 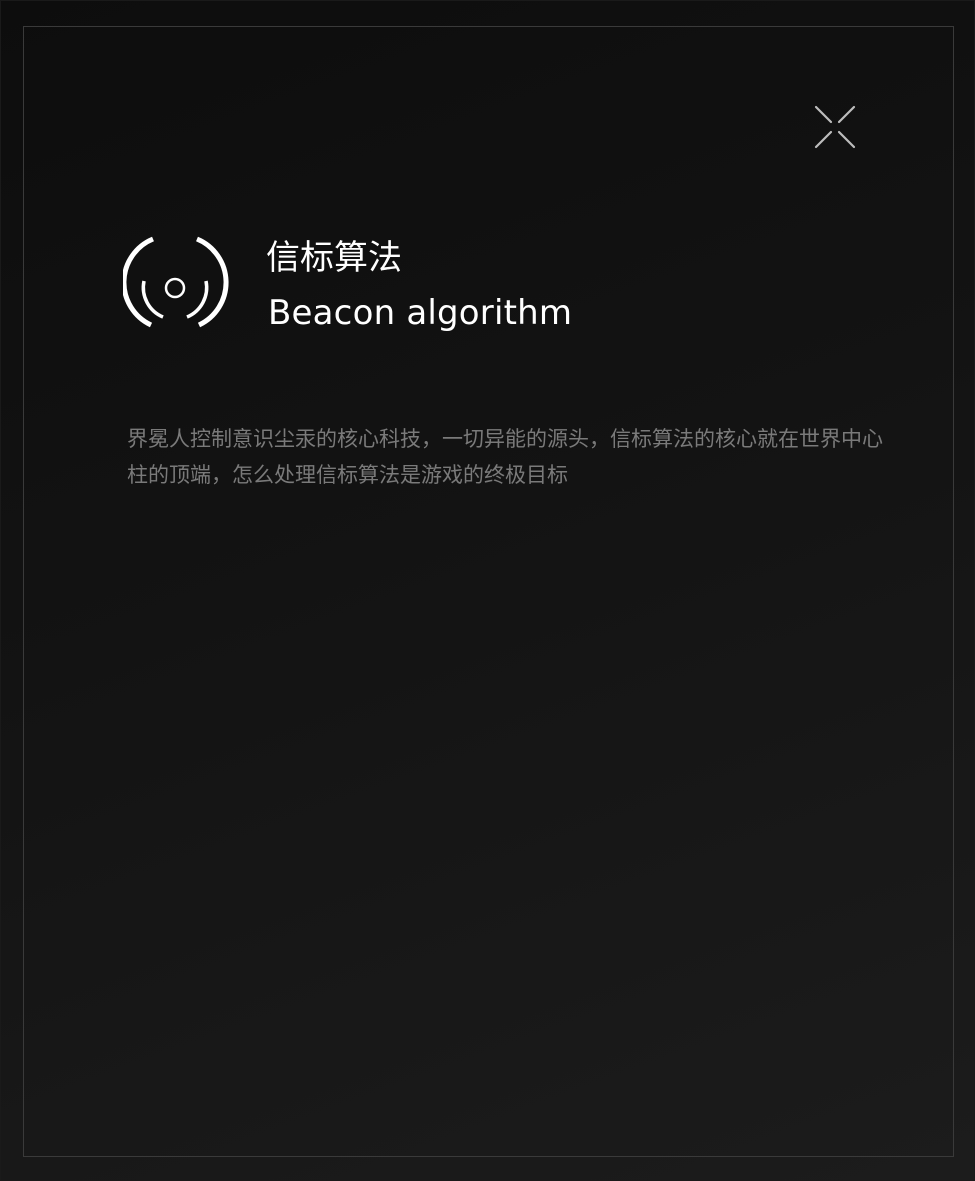 I want to click on close-button, so click(x=835, y=127).